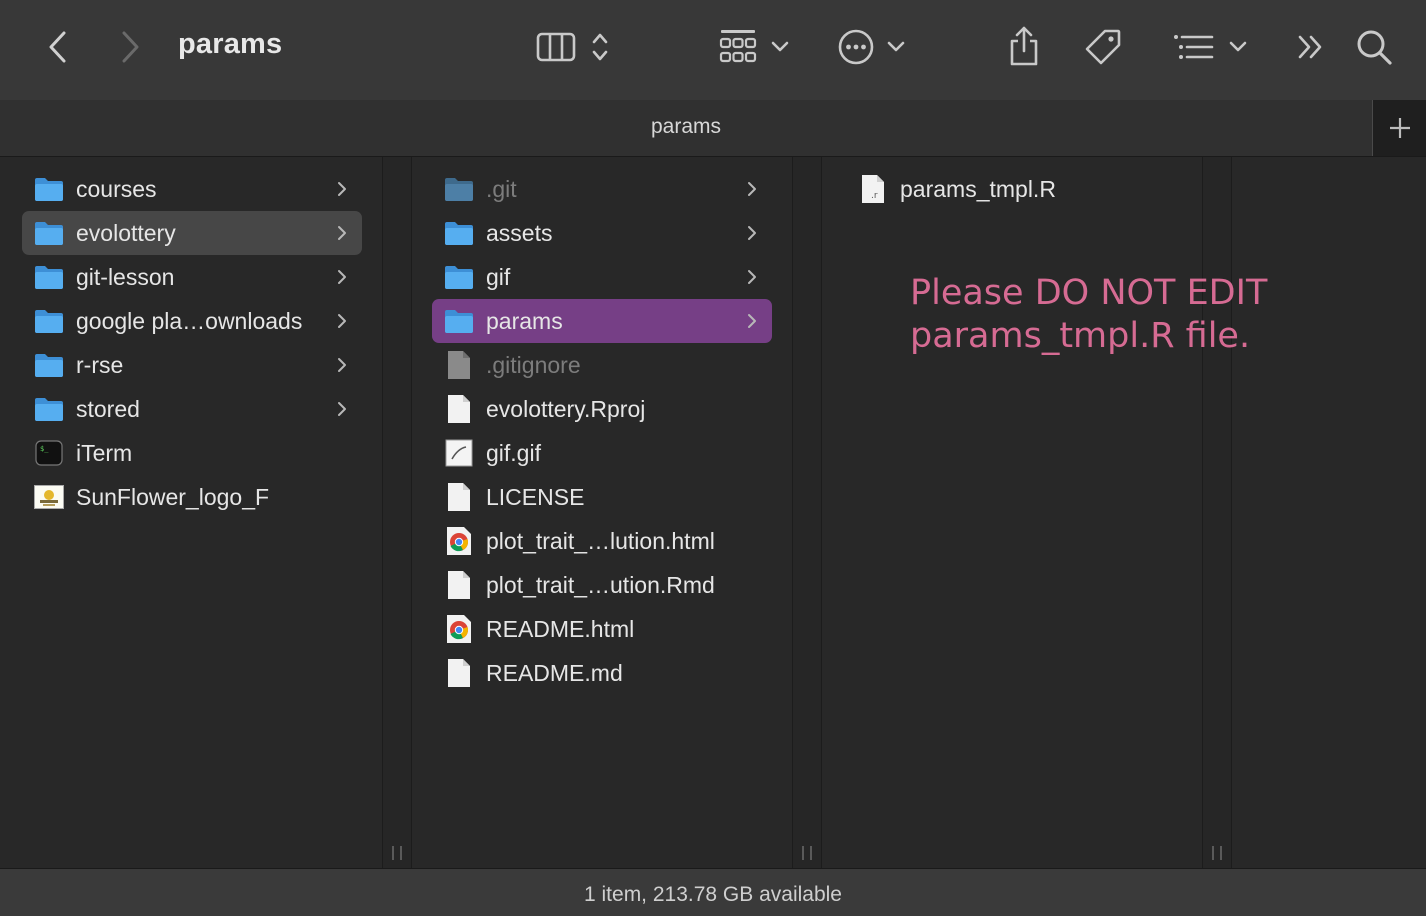 Image resolution: width=1426 pixels, height=916 pixels. Describe the element at coordinates (566, 408) in the screenshot. I see `item-label: evolottery.Rproj` at that location.